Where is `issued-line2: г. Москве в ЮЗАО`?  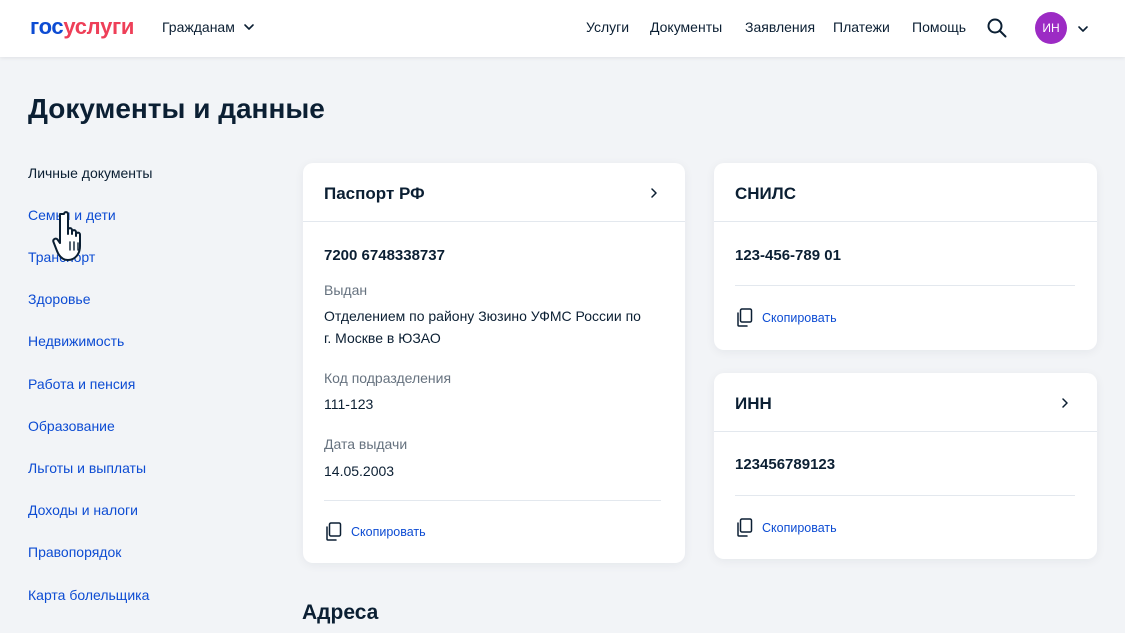 issued-line2: г. Москве в ЮЗАО is located at coordinates (382, 338).